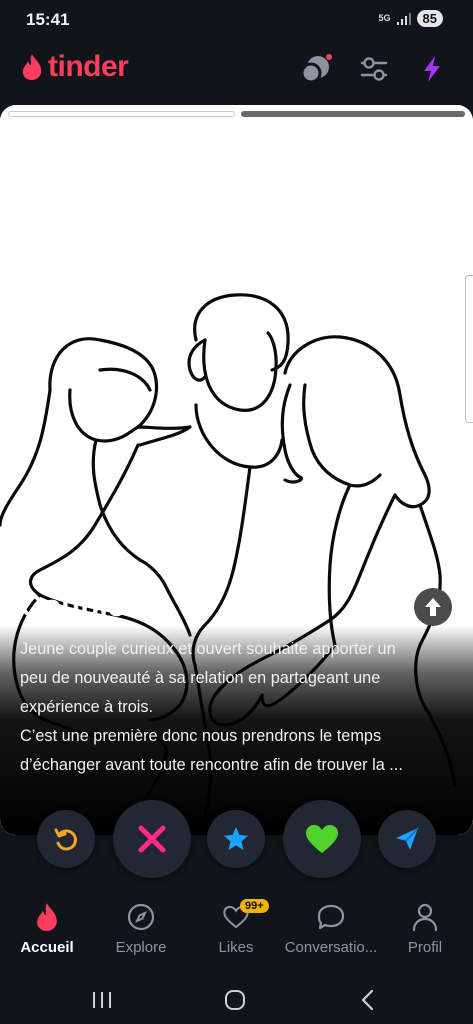  What do you see at coordinates (73, 605) in the screenshot?
I see `profile-name: Couple` at bounding box center [73, 605].